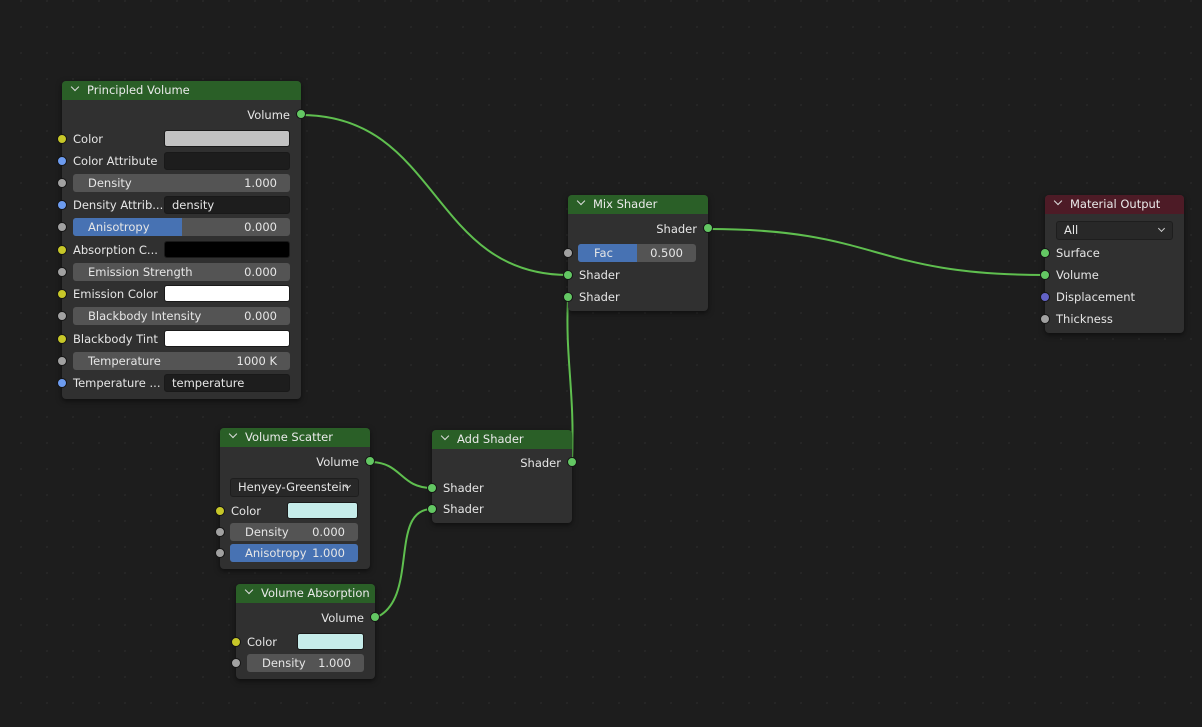 Image resolution: width=1202 pixels, height=727 pixels. Describe the element at coordinates (181, 90) in the screenshot. I see `node-header: Principled Volume` at that location.